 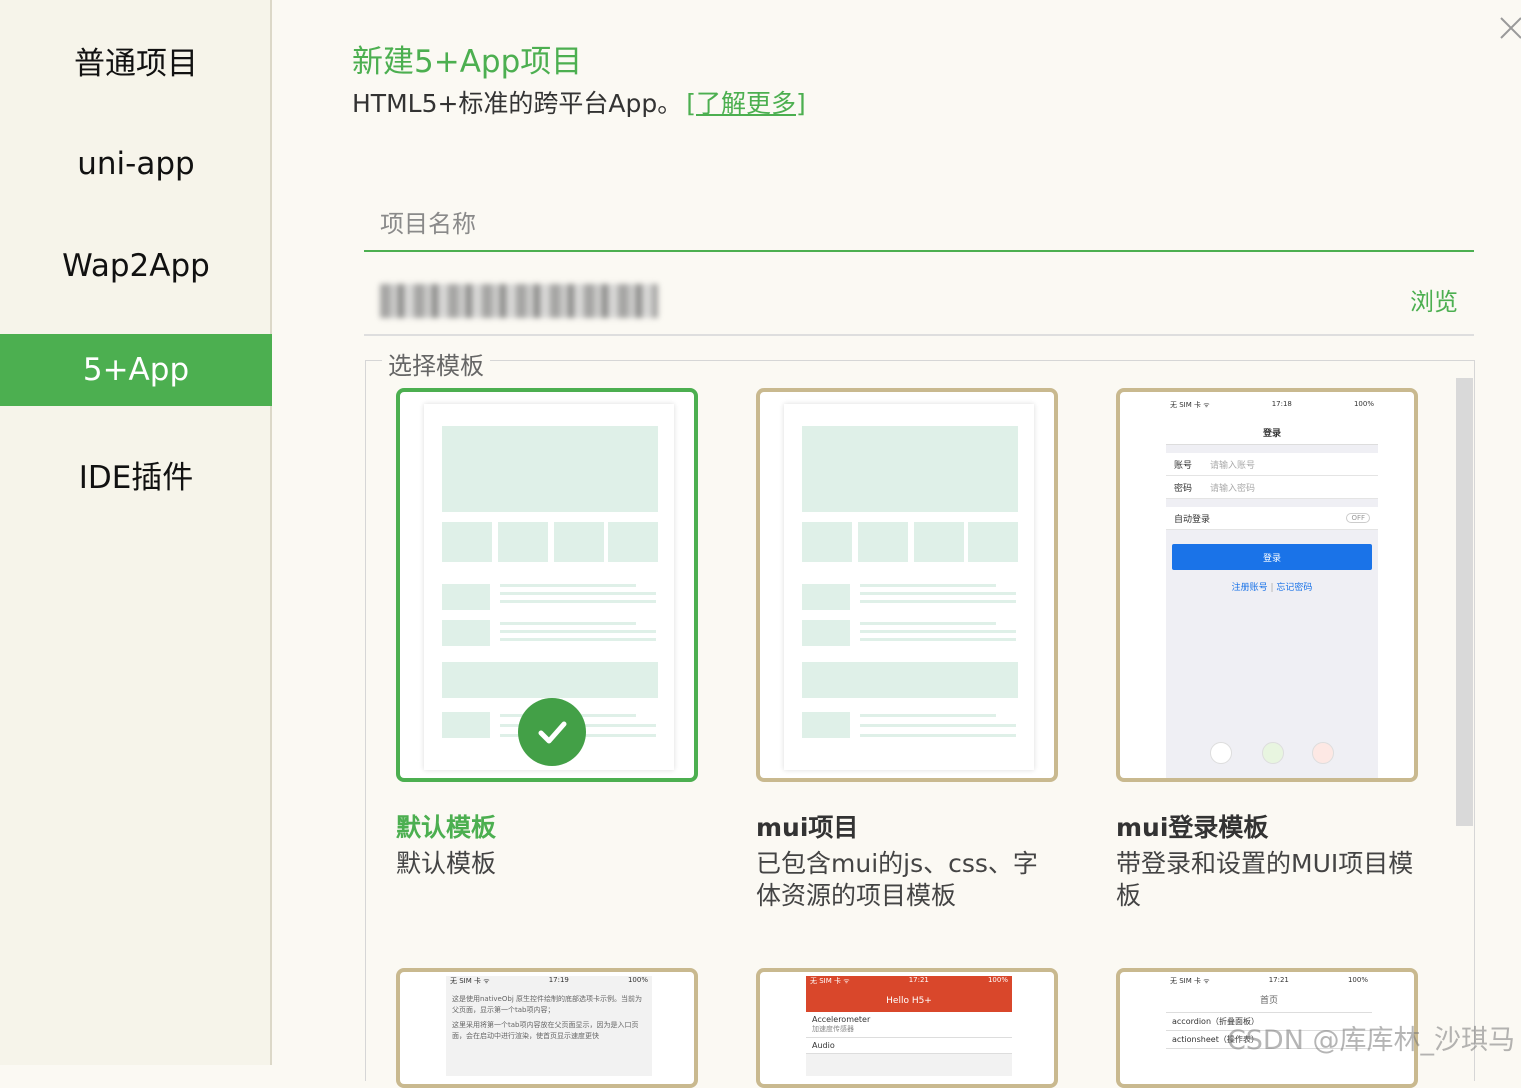 I want to click on preview-list-item: Accelerometer, so click(x=841, y=1019).